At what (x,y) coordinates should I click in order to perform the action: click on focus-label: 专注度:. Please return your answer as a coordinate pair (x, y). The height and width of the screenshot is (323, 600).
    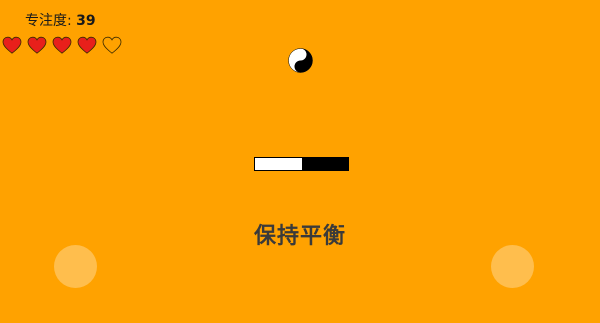
    Looking at the image, I should click on (48, 21).